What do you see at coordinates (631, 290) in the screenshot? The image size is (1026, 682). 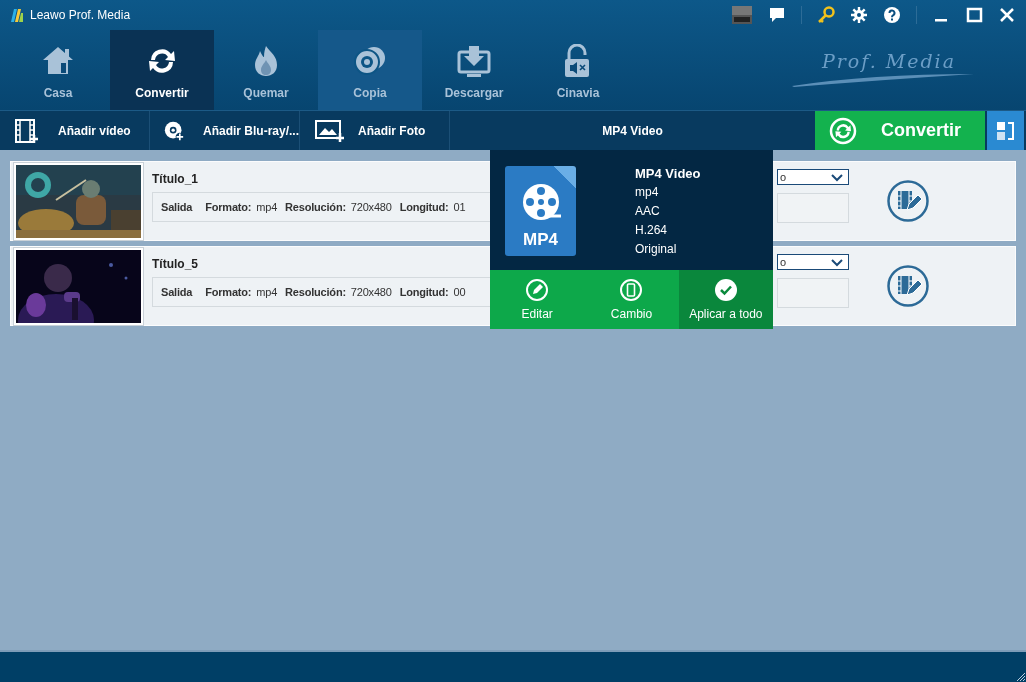 I see `phone-icon` at bounding box center [631, 290].